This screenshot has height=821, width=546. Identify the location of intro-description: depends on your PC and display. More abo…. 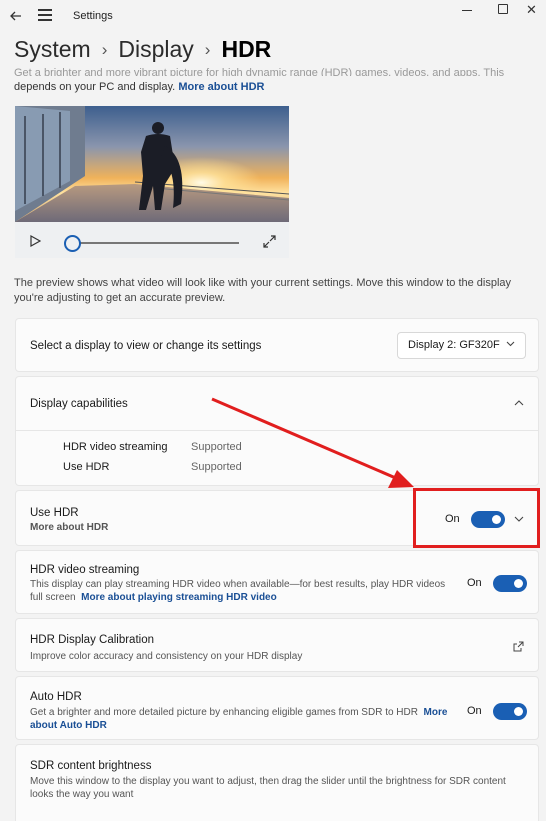
(139, 87).